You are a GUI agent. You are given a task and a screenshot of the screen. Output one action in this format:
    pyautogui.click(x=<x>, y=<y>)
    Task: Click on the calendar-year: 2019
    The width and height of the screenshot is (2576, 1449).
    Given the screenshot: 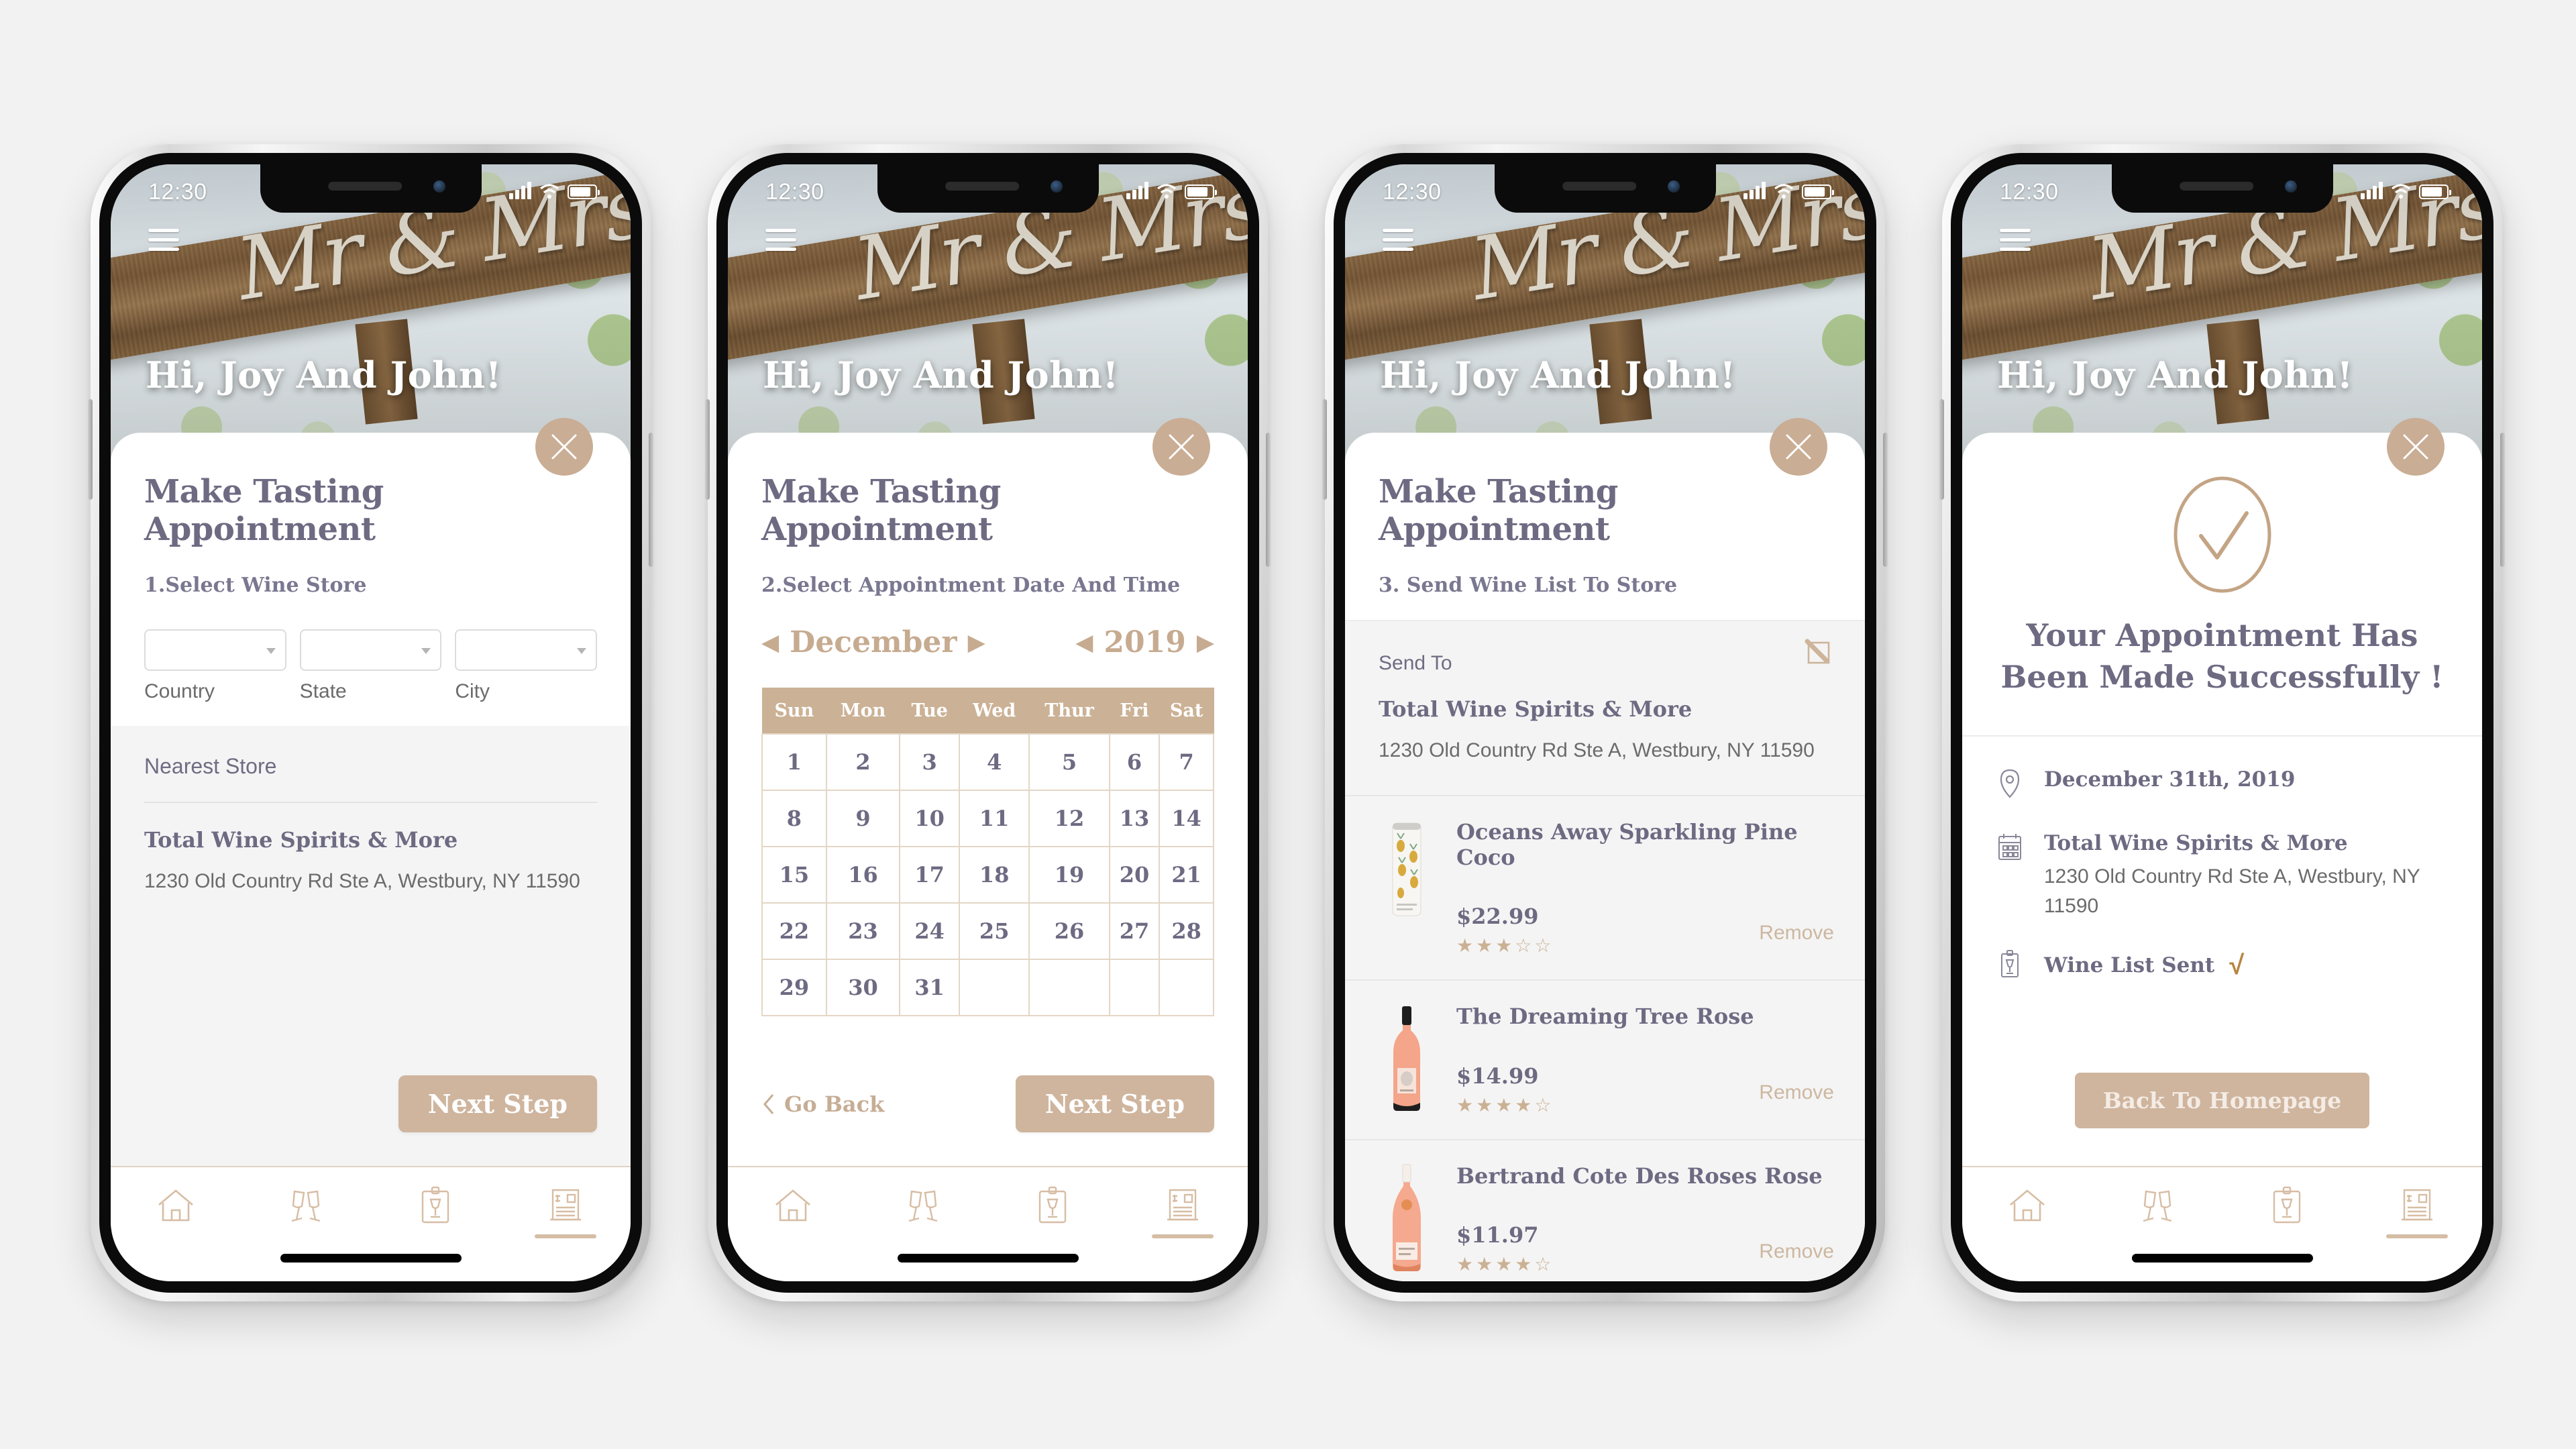 What is the action you would take?
    pyautogui.click(x=1145, y=642)
    